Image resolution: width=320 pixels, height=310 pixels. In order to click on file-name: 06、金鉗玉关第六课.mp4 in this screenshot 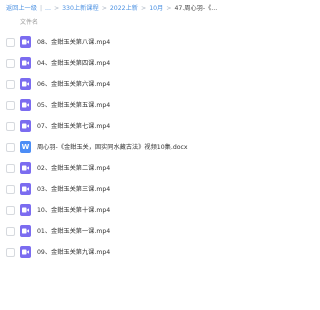, I will do `click(73, 84)`.